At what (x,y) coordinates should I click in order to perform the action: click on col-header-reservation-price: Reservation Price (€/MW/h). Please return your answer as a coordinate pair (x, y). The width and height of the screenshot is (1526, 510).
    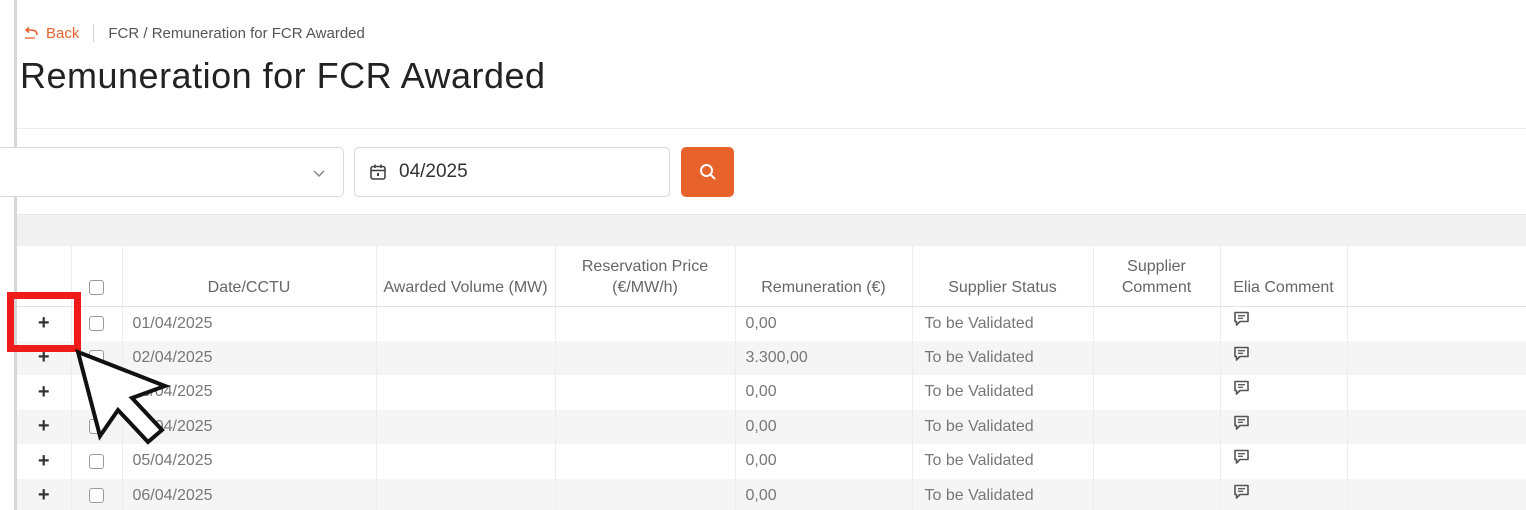
    Looking at the image, I should click on (645, 276).